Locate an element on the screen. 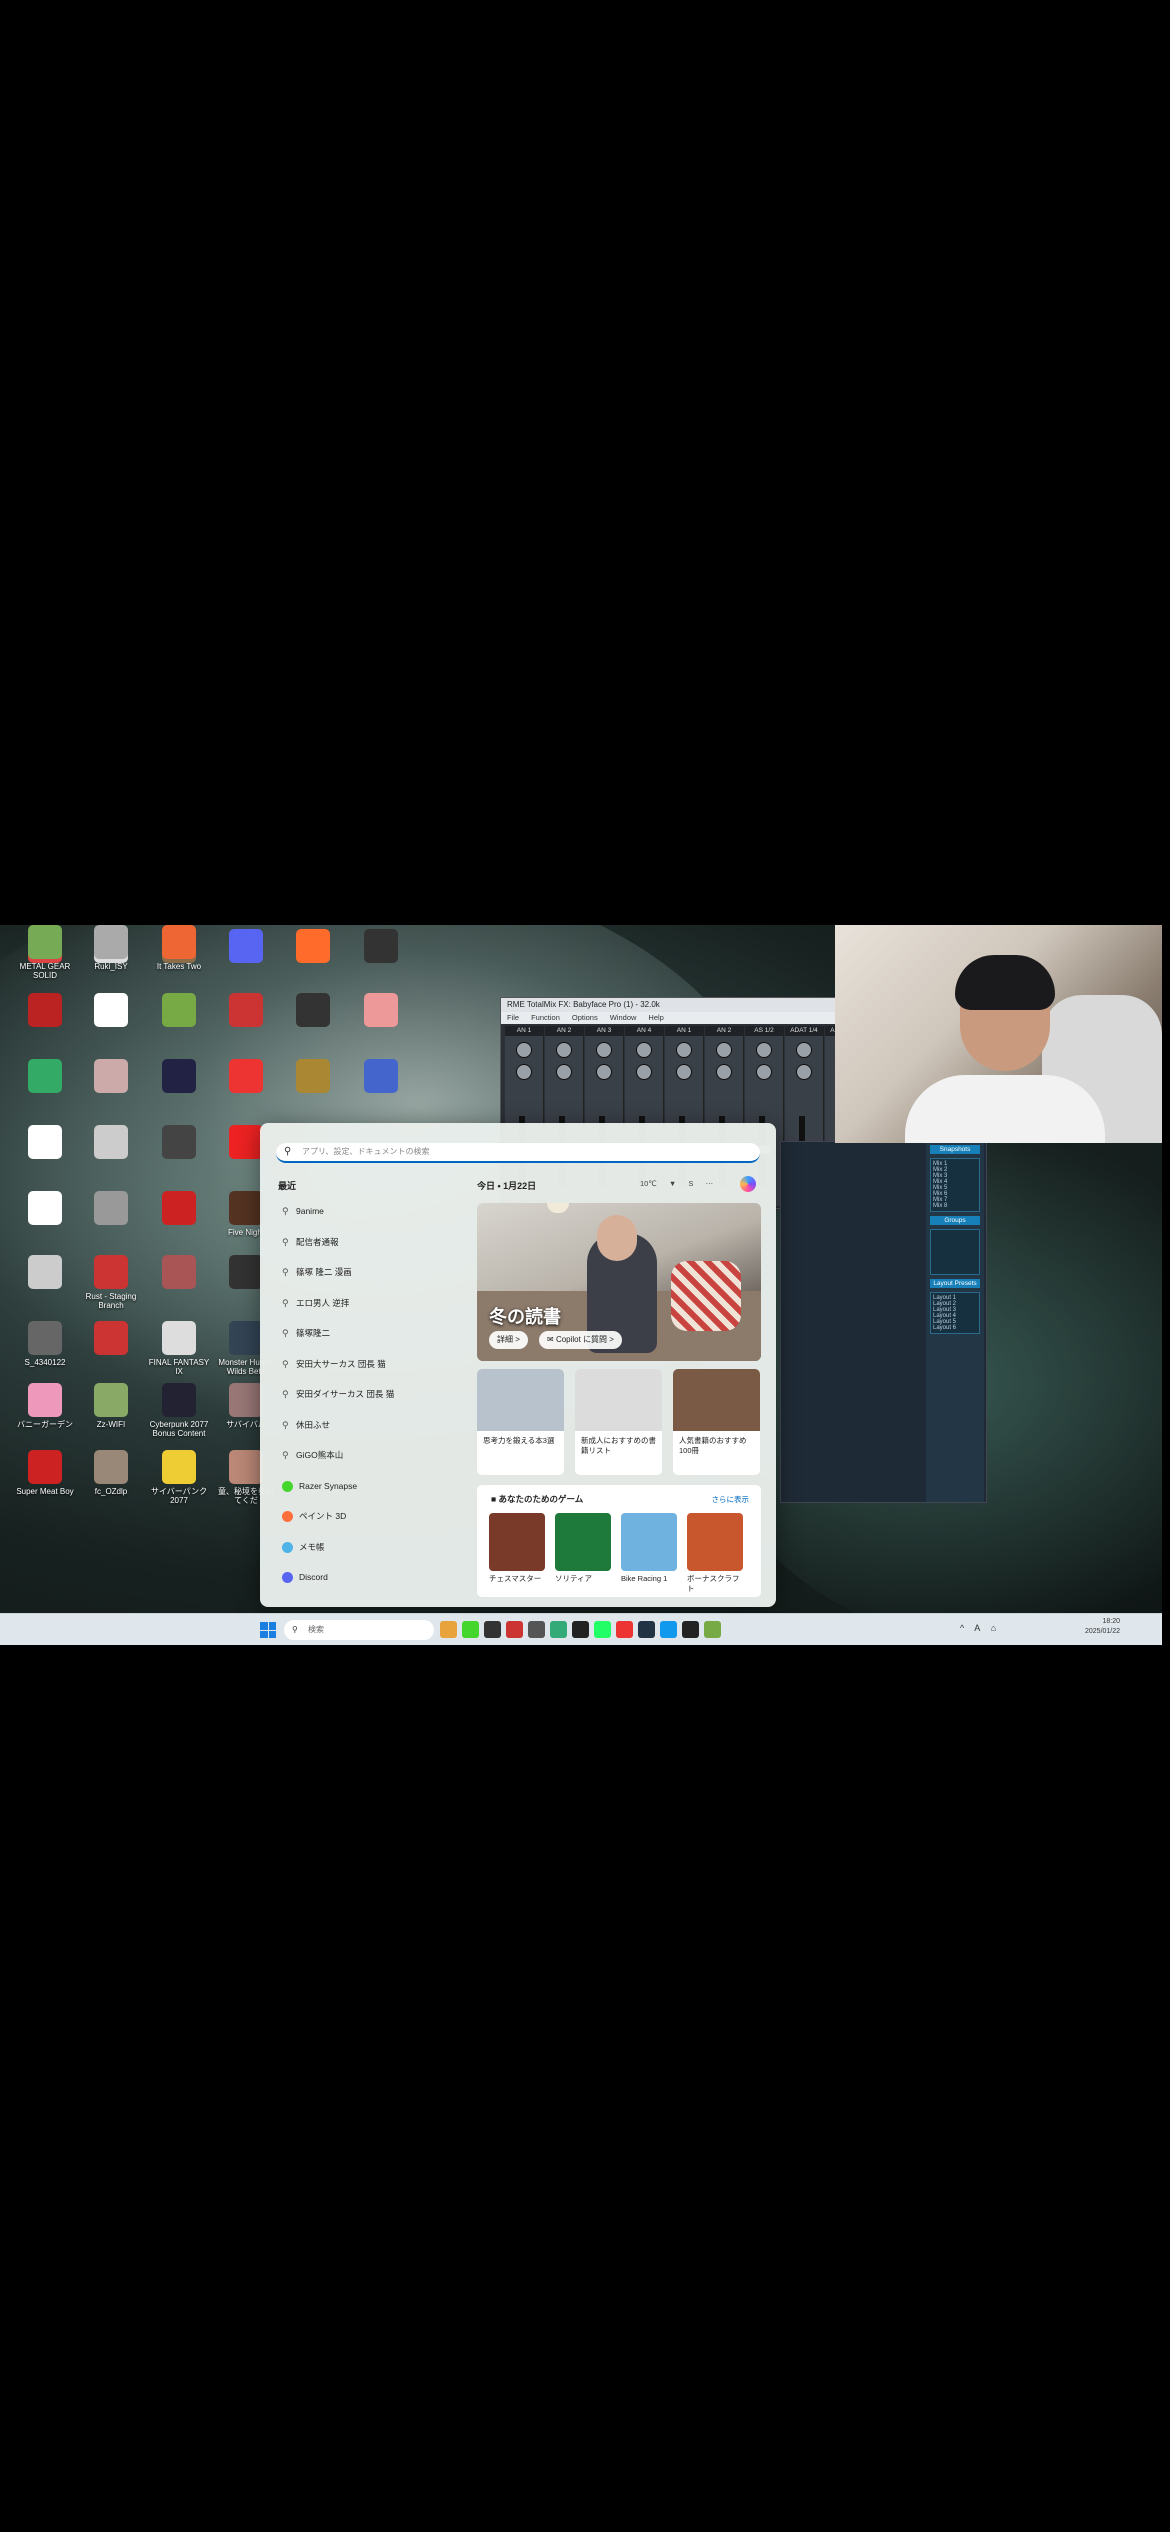 This screenshot has width=1170, height=2532. filter-icon: ▼ is located at coordinates (672, 1183).